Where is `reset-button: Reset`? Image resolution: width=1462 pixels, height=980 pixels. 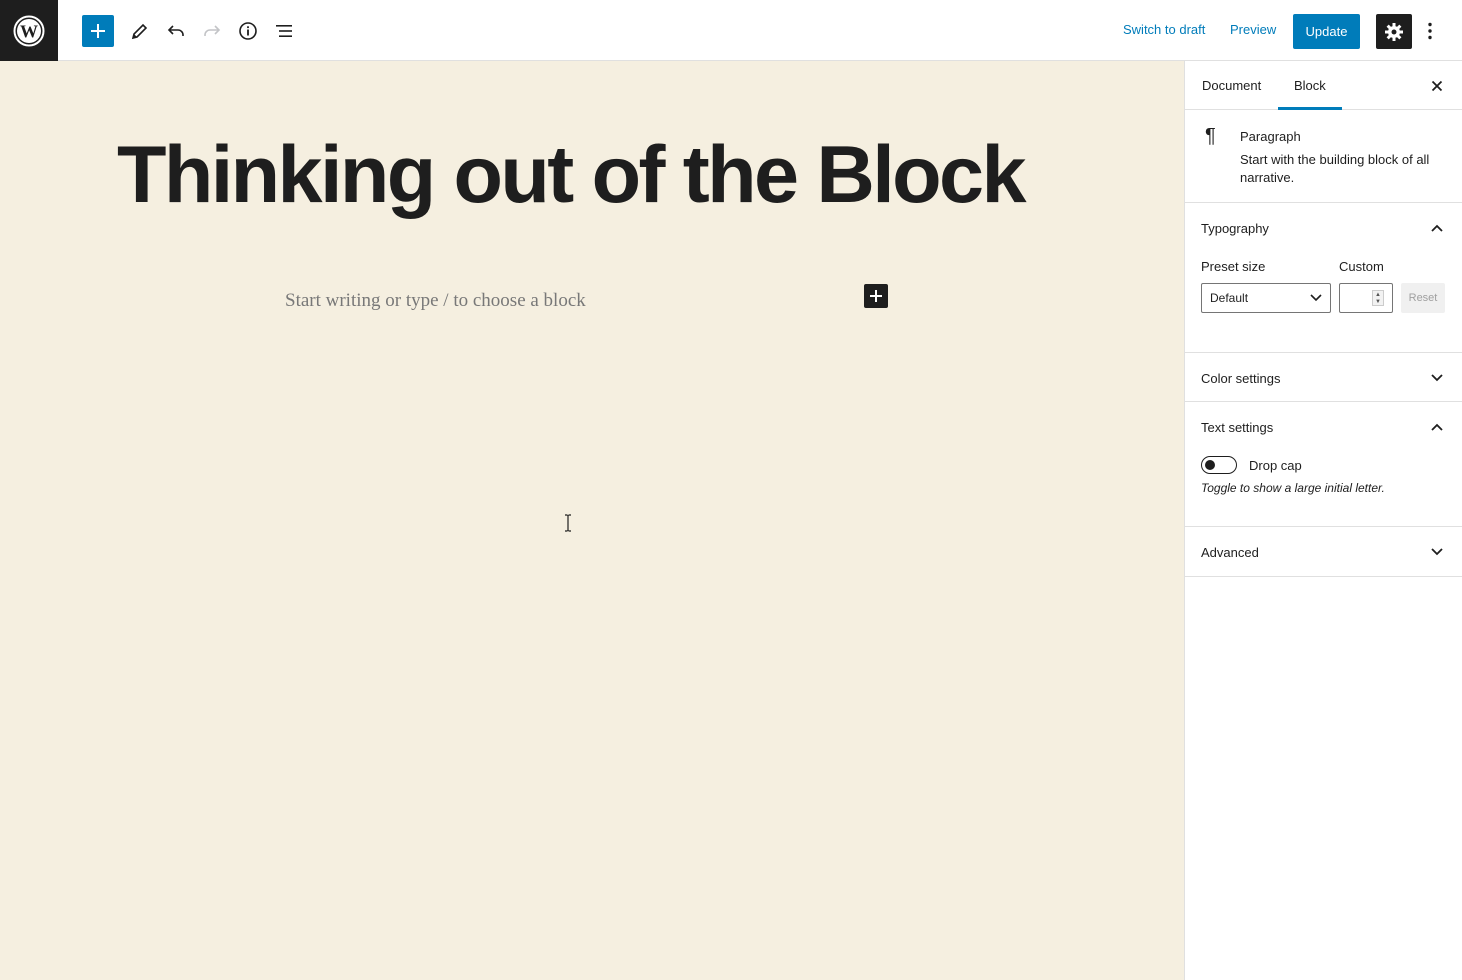 reset-button: Reset is located at coordinates (1423, 298).